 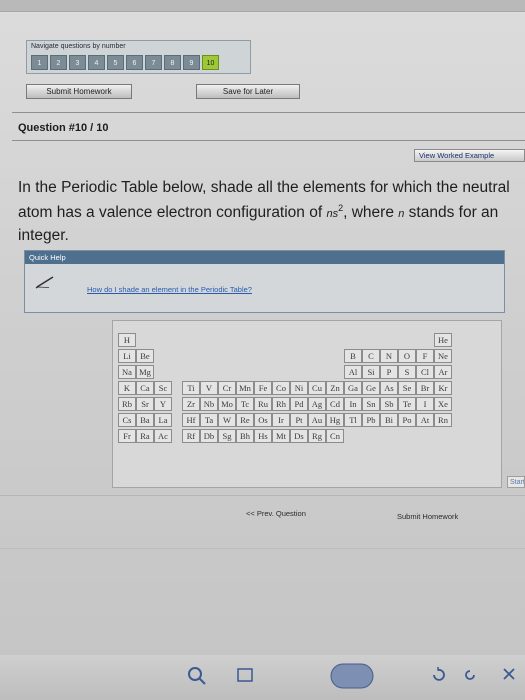 I want to click on element-cell: F, so click(x=425, y=356).